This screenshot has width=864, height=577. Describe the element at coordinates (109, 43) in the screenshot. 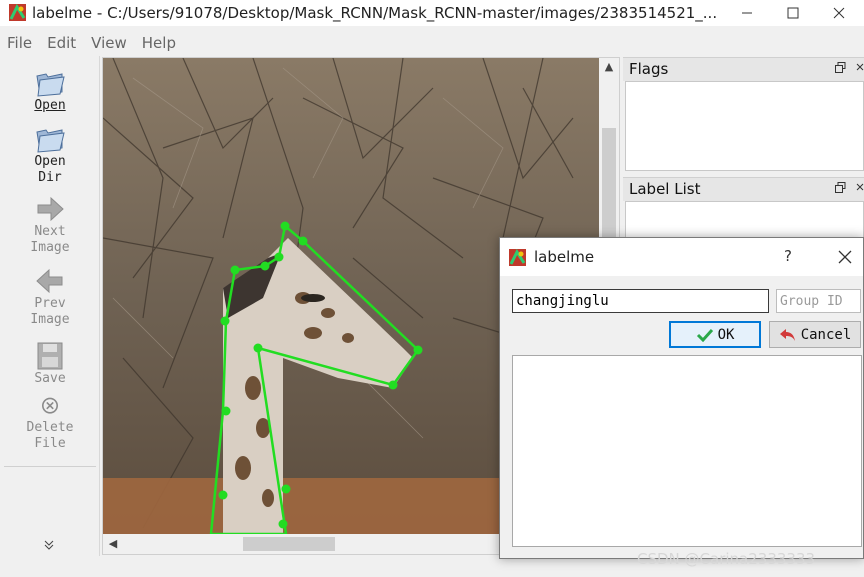

I see `menu-view: View` at that location.